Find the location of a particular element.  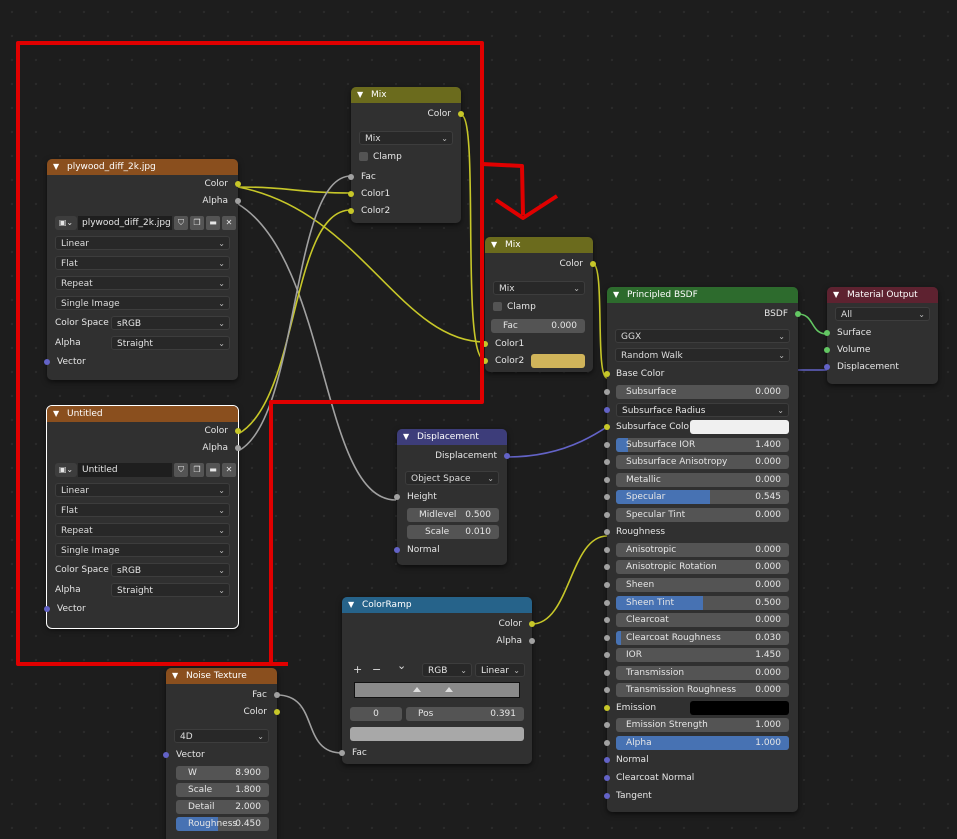

socket-clearcoat-input is located at coordinates (607, 620).